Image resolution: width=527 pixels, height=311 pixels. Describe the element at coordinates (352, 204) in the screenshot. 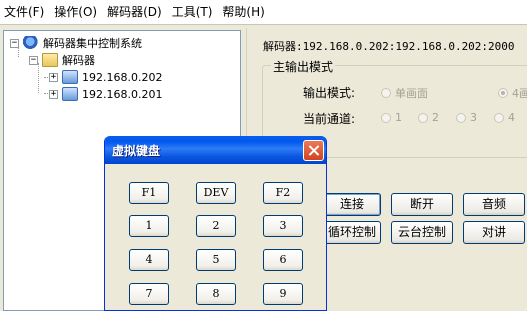

I see `connect-button: 连接` at that location.